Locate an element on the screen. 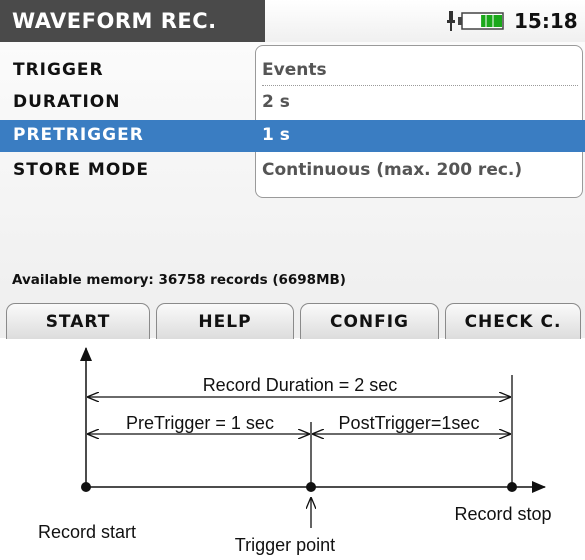 This screenshot has height=560, width=585. record-stop-dot is located at coordinates (512, 487).